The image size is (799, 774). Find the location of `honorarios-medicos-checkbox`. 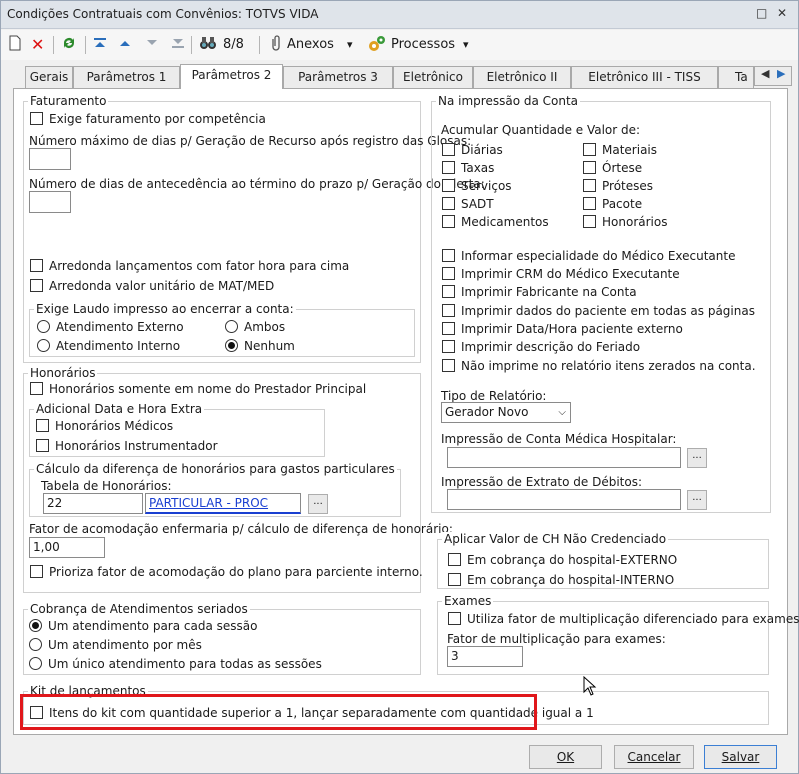

honorarios-medicos-checkbox is located at coordinates (42, 425).